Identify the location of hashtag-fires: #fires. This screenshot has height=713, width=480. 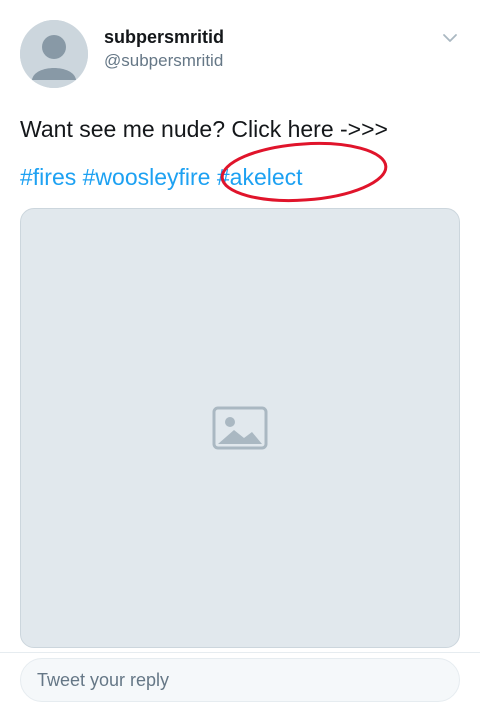
(48, 177).